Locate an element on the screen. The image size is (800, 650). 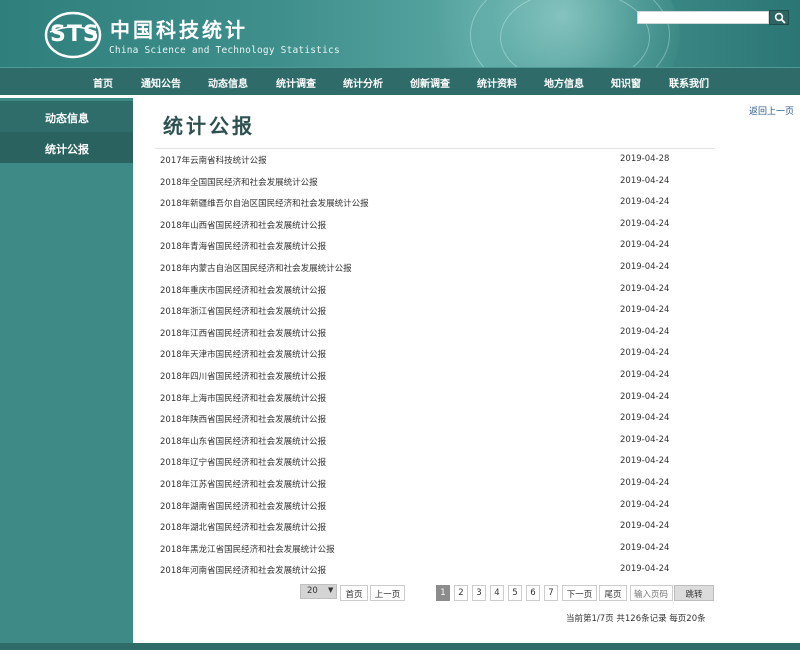
nav-item-news: 动态信息 is located at coordinates (228, 82).